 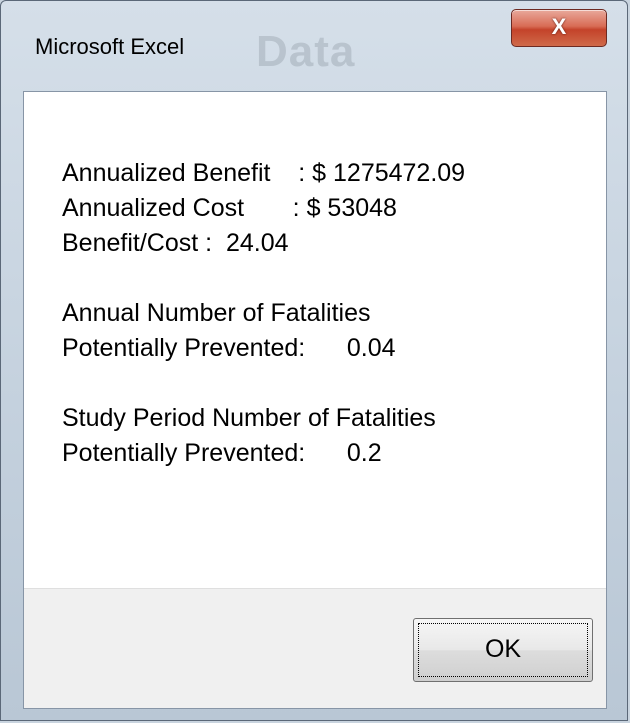 I want to click on study-period-fatalities-heading: Study Period Number of Fatalities, so click(x=249, y=418).